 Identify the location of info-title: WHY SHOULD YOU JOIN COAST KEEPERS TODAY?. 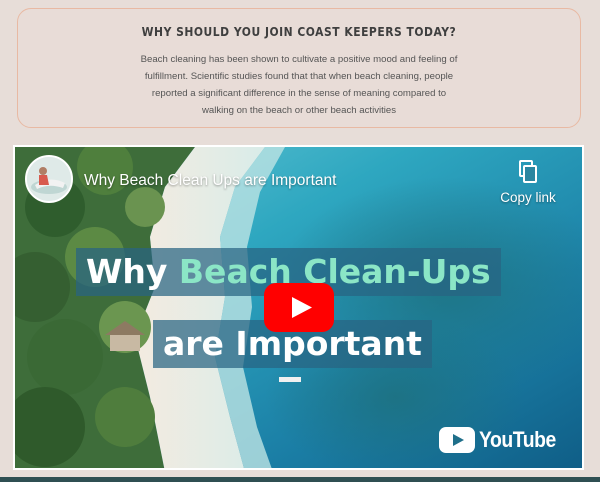
(299, 31).